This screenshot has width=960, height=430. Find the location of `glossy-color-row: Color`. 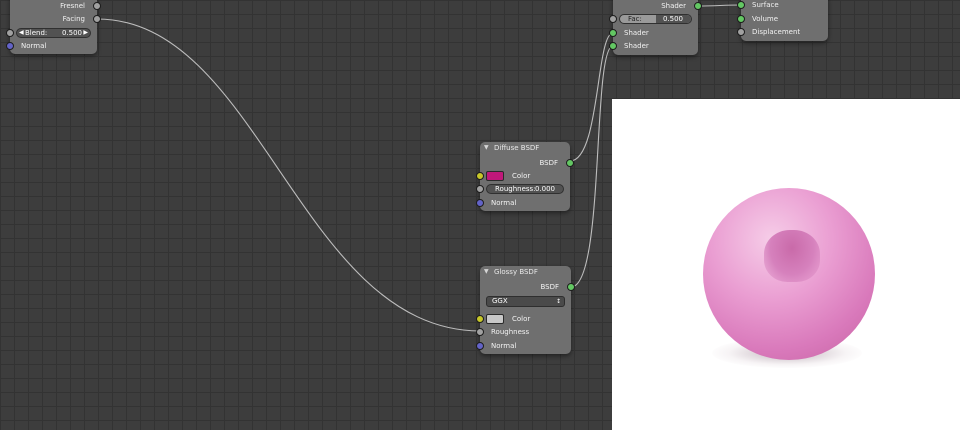

glossy-color-row: Color is located at coordinates (523, 319).